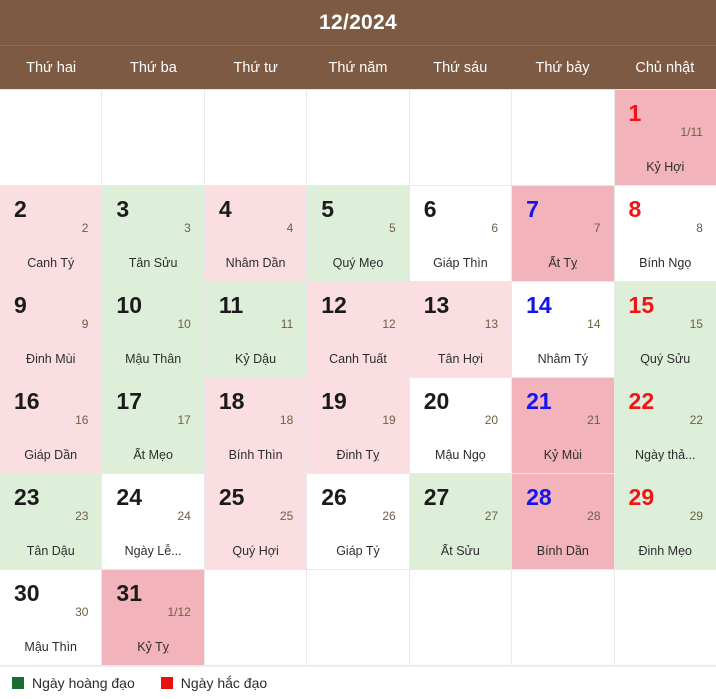 This screenshot has height=699, width=716. What do you see at coordinates (286, 516) in the screenshot?
I see `lunar-day-number: 25` at bounding box center [286, 516].